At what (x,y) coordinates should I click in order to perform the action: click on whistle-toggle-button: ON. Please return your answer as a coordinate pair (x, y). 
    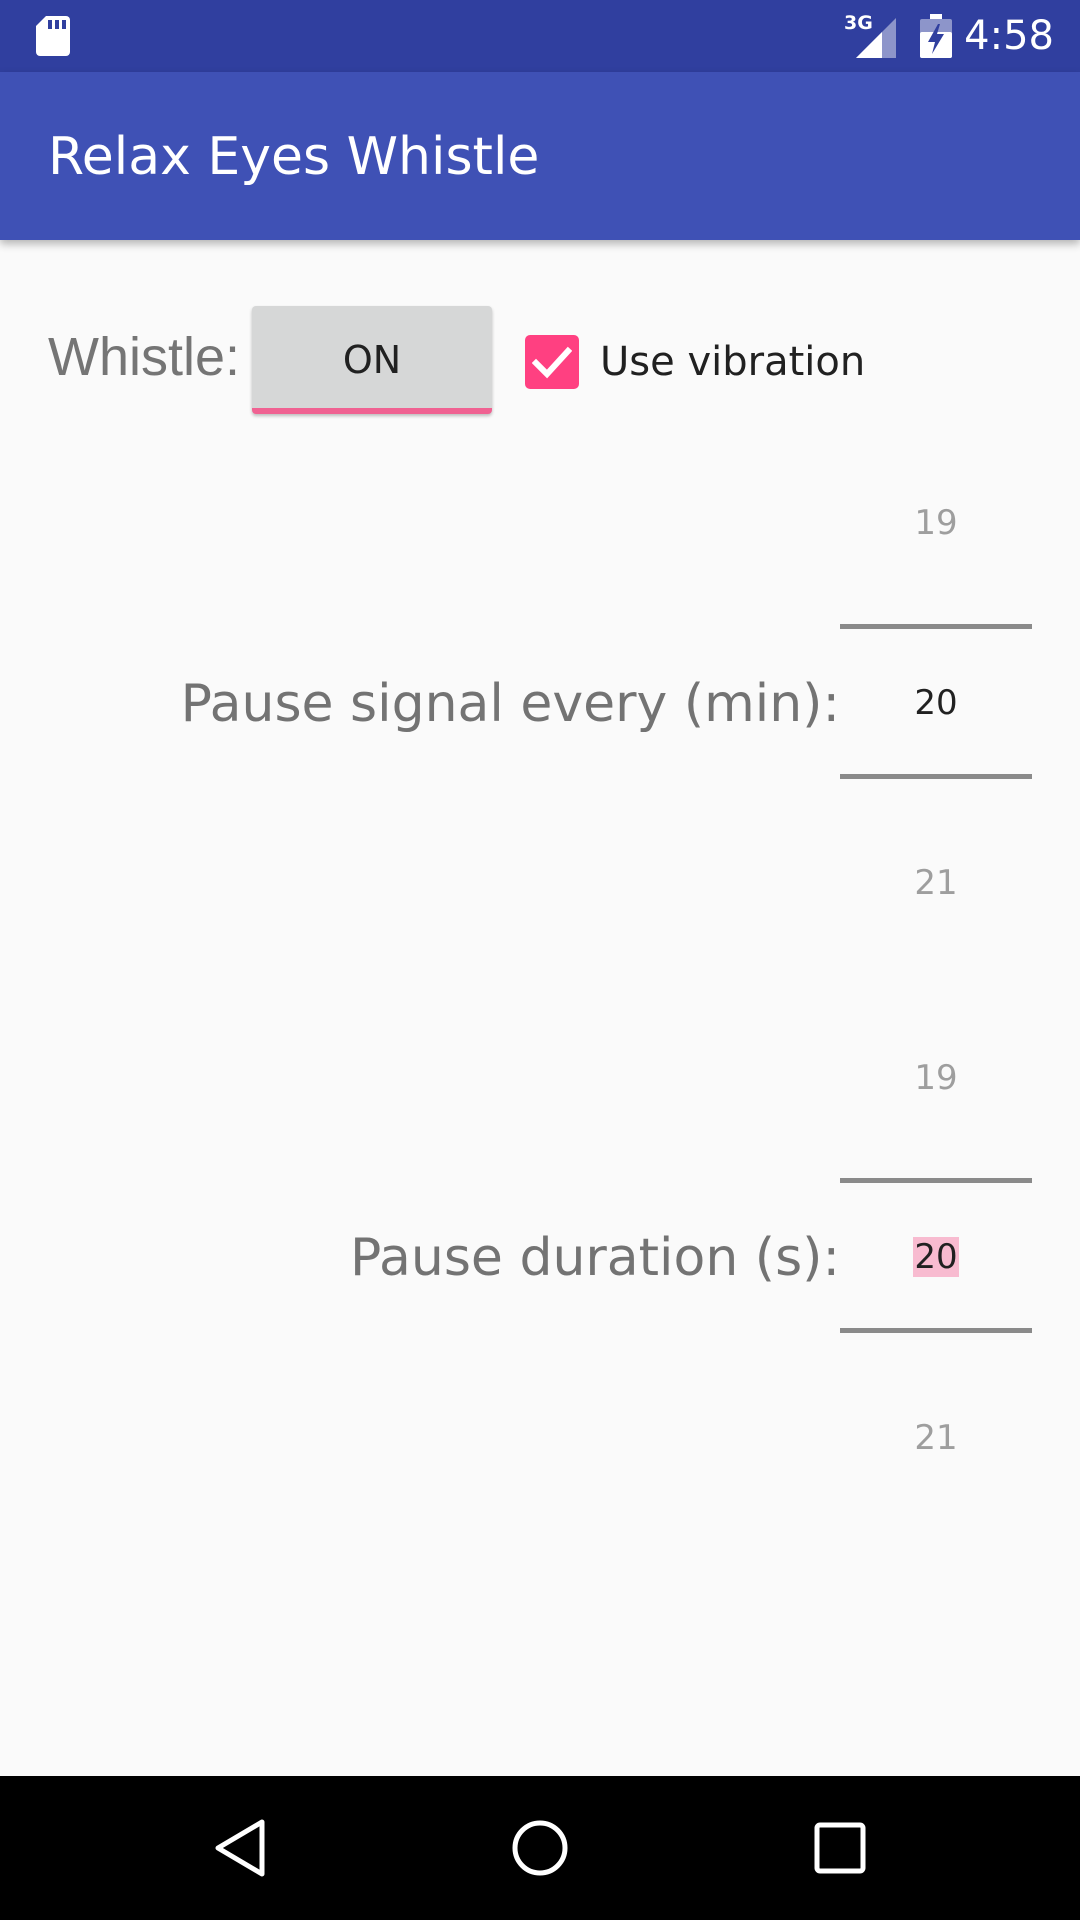
    Looking at the image, I should click on (372, 360).